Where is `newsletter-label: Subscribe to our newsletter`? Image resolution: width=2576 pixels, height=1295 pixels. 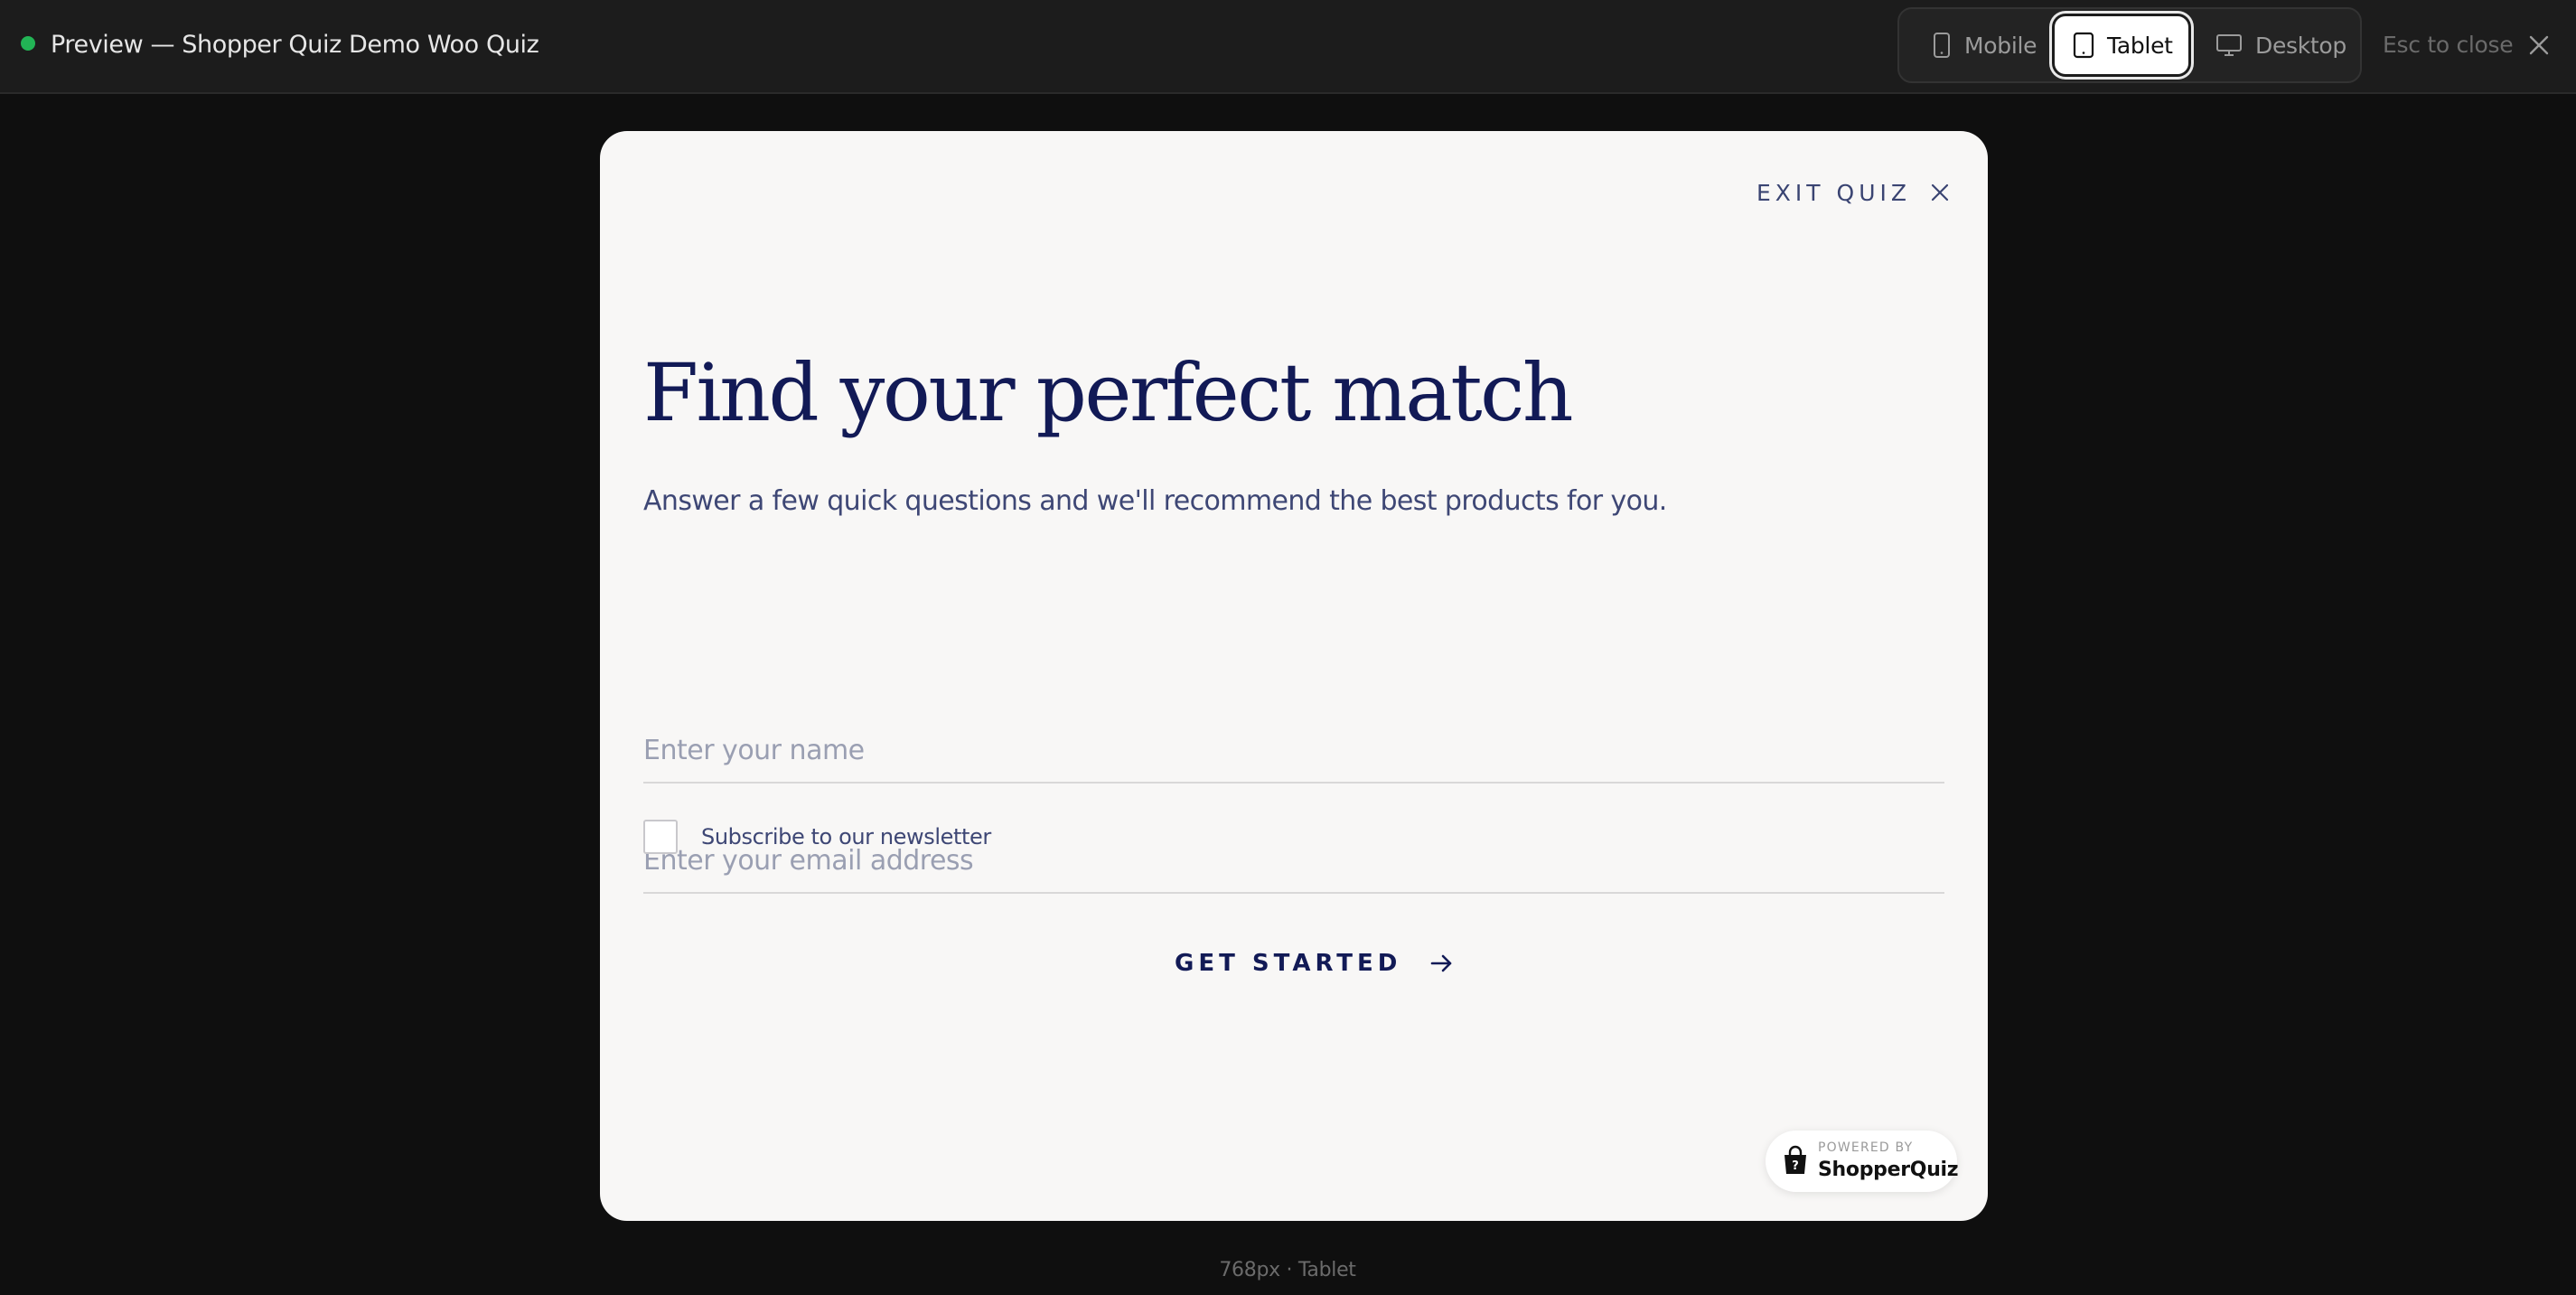 newsletter-label: Subscribe to our newsletter is located at coordinates (846, 836).